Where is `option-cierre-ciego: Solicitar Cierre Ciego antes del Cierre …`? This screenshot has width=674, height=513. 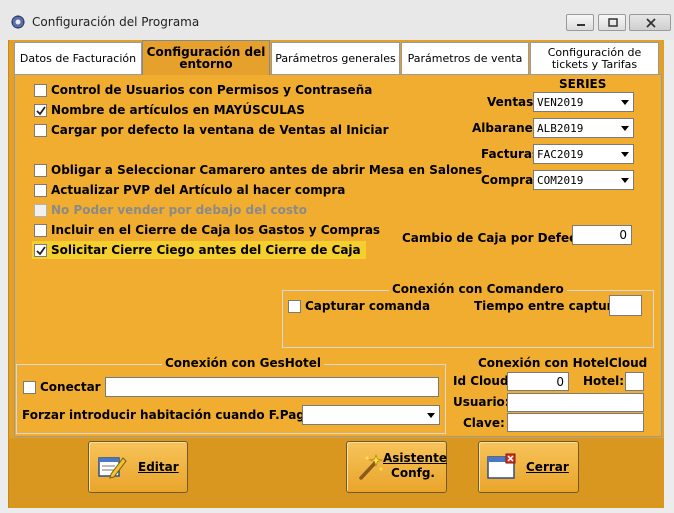
option-cierre-ciego: Solicitar Cierre Ciego antes del Cierre … is located at coordinates (199, 250).